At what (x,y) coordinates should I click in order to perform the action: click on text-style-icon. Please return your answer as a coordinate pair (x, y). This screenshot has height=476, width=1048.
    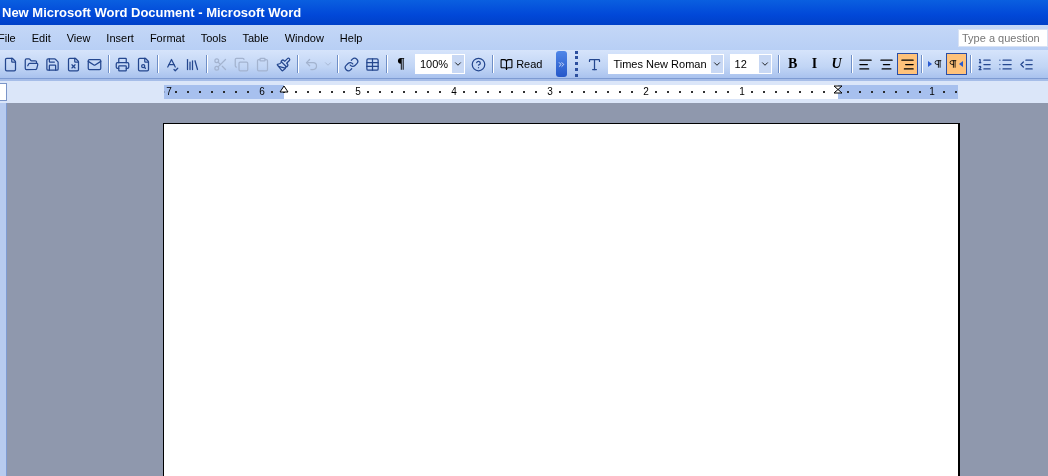
    Looking at the image, I should click on (595, 64).